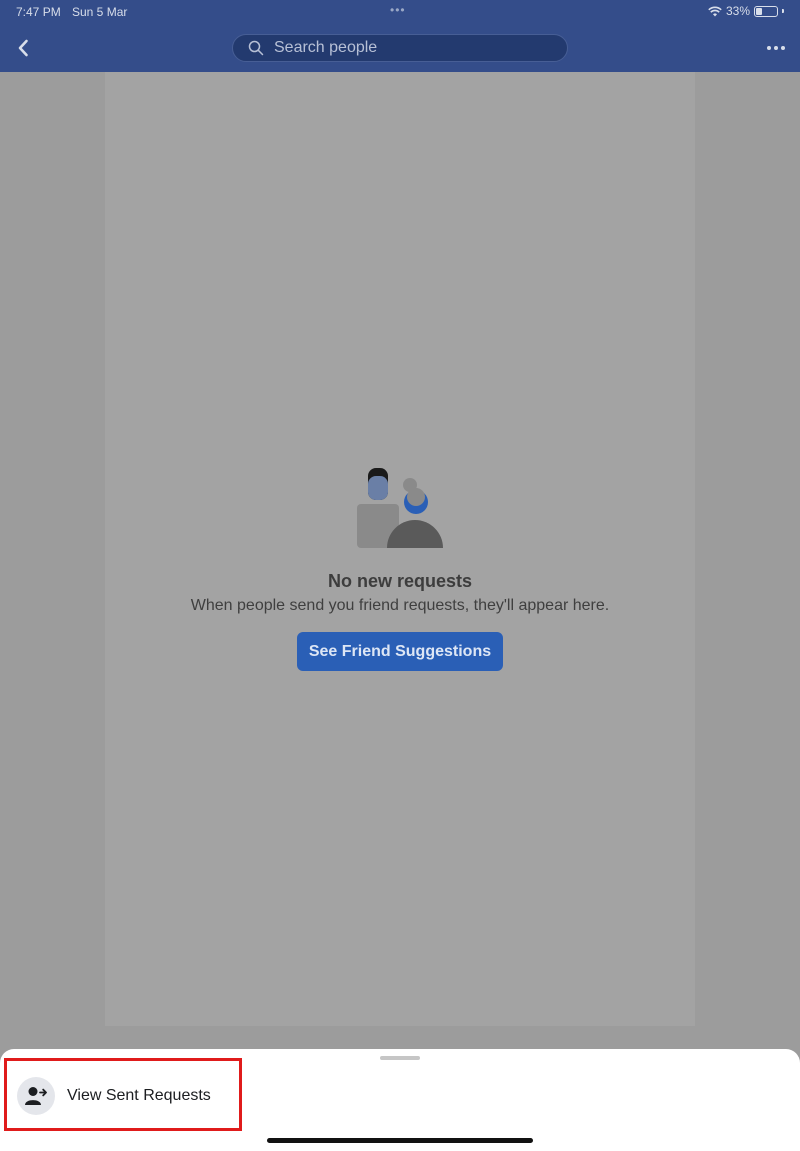  I want to click on search-icon, so click(256, 48).